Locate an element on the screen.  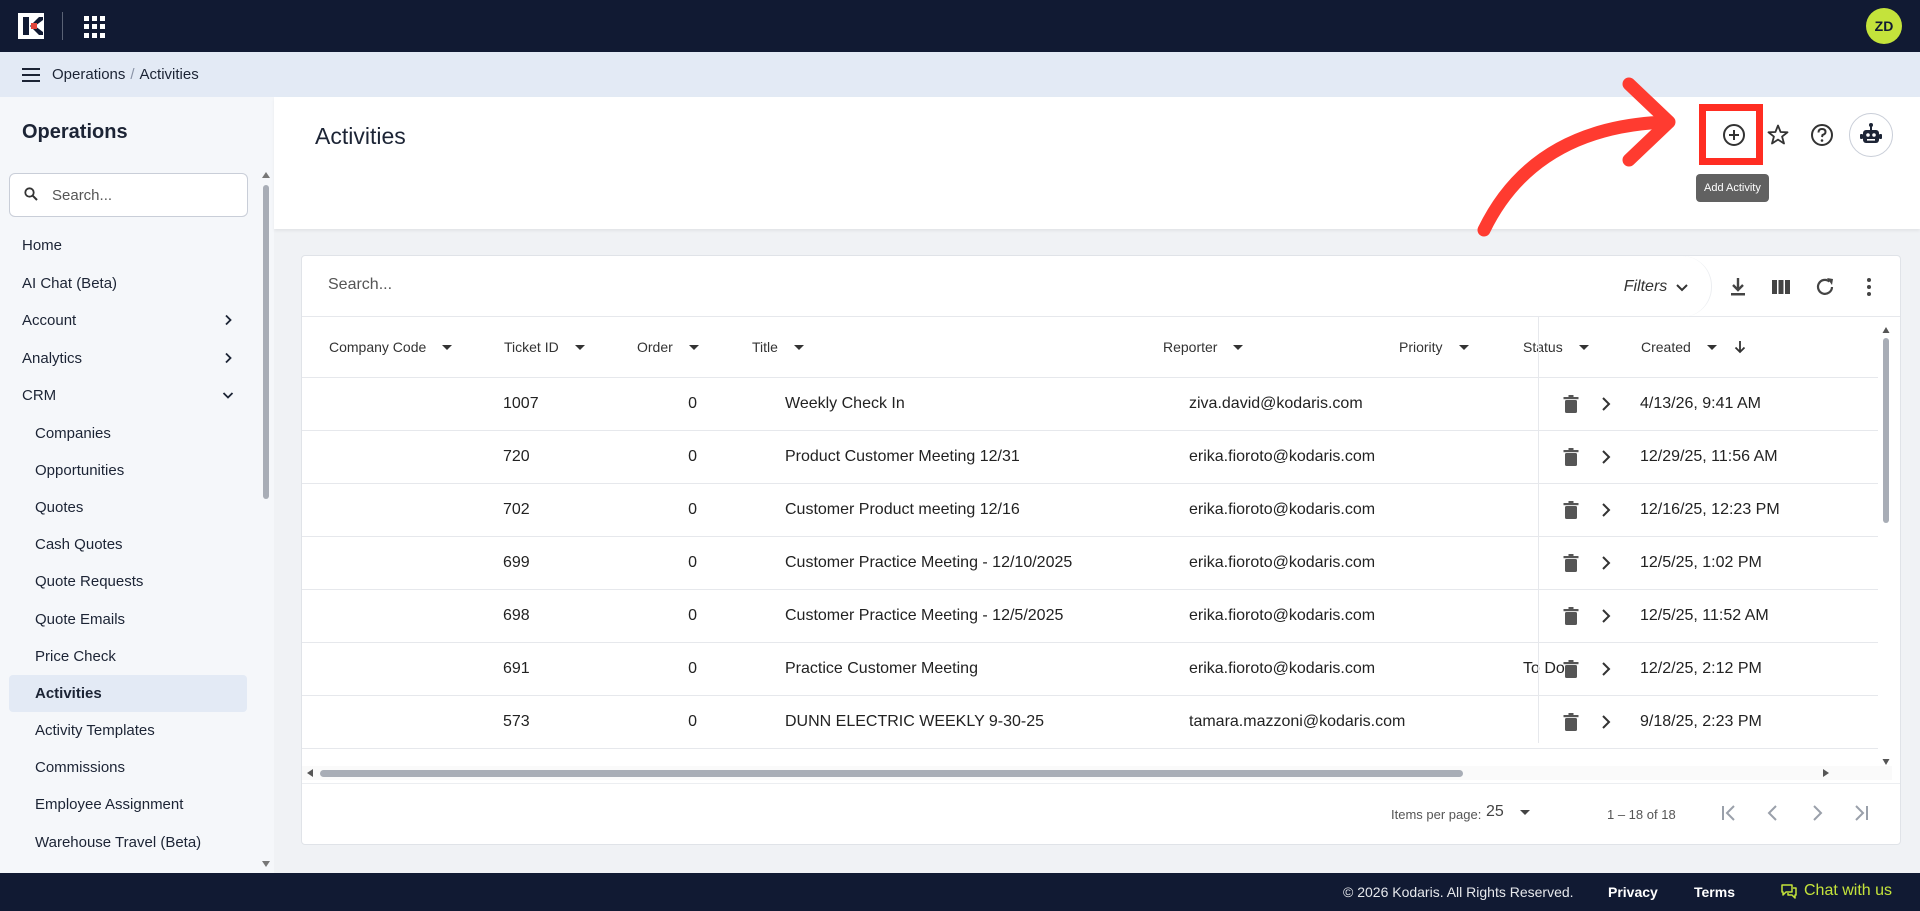
cell-created: 12/29/25, 11:56 AM is located at coordinates (1709, 456).